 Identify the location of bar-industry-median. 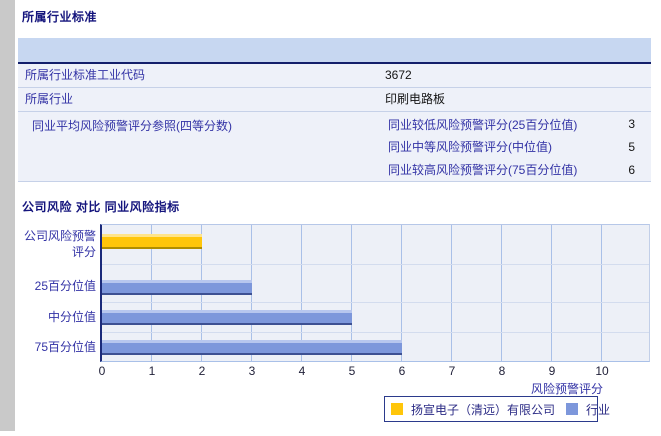
(227, 317).